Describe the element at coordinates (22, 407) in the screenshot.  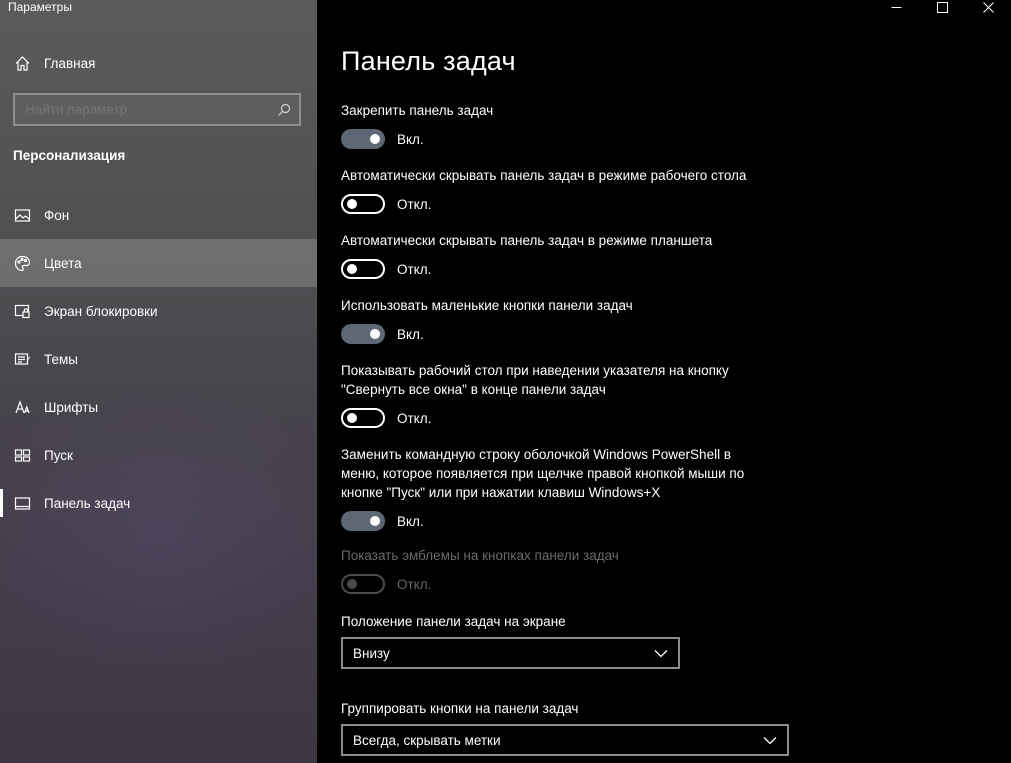
I see `font-icon` at that location.